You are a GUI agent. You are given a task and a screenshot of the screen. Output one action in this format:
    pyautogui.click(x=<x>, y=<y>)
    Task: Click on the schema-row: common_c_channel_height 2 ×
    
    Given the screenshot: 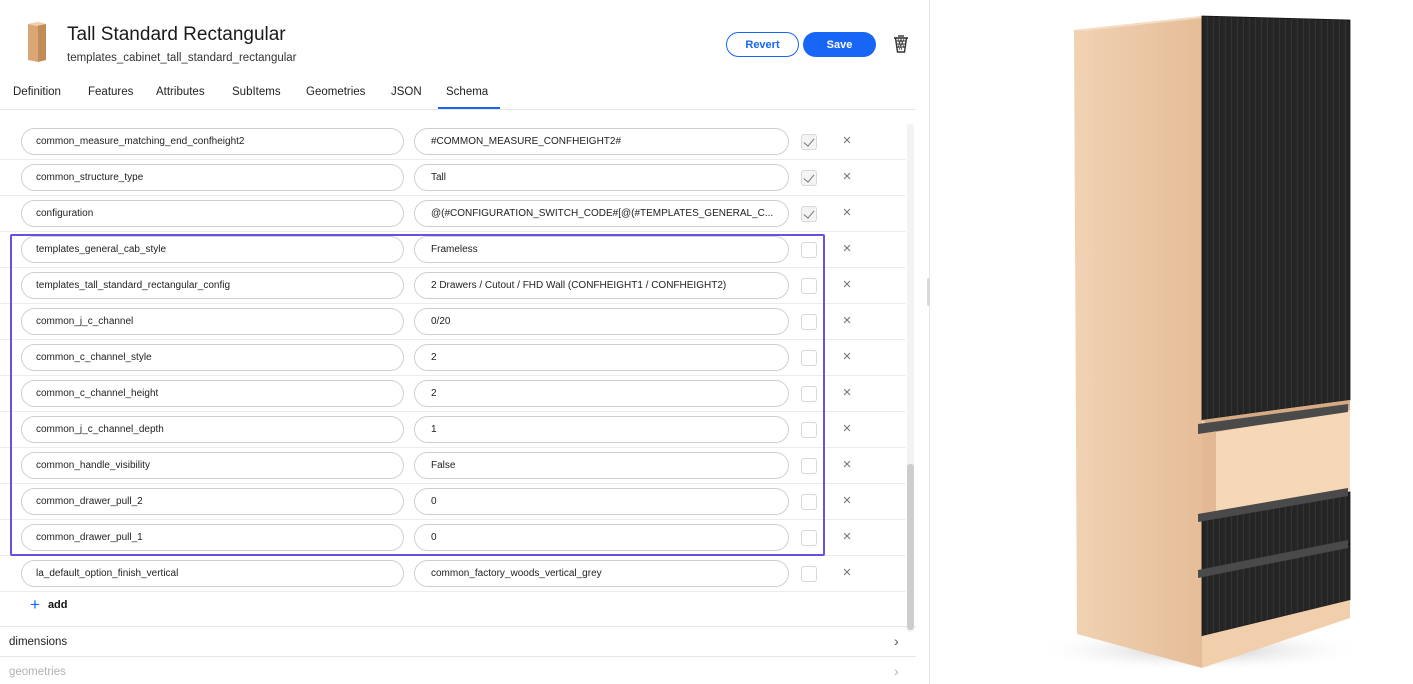 What is the action you would take?
    pyautogui.click(x=453, y=394)
    